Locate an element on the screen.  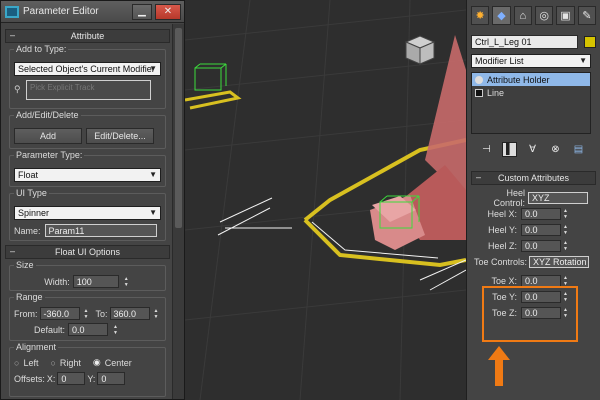
toe-x-spinner-icon: ▲ ▼ is located at coordinates (566, 281).